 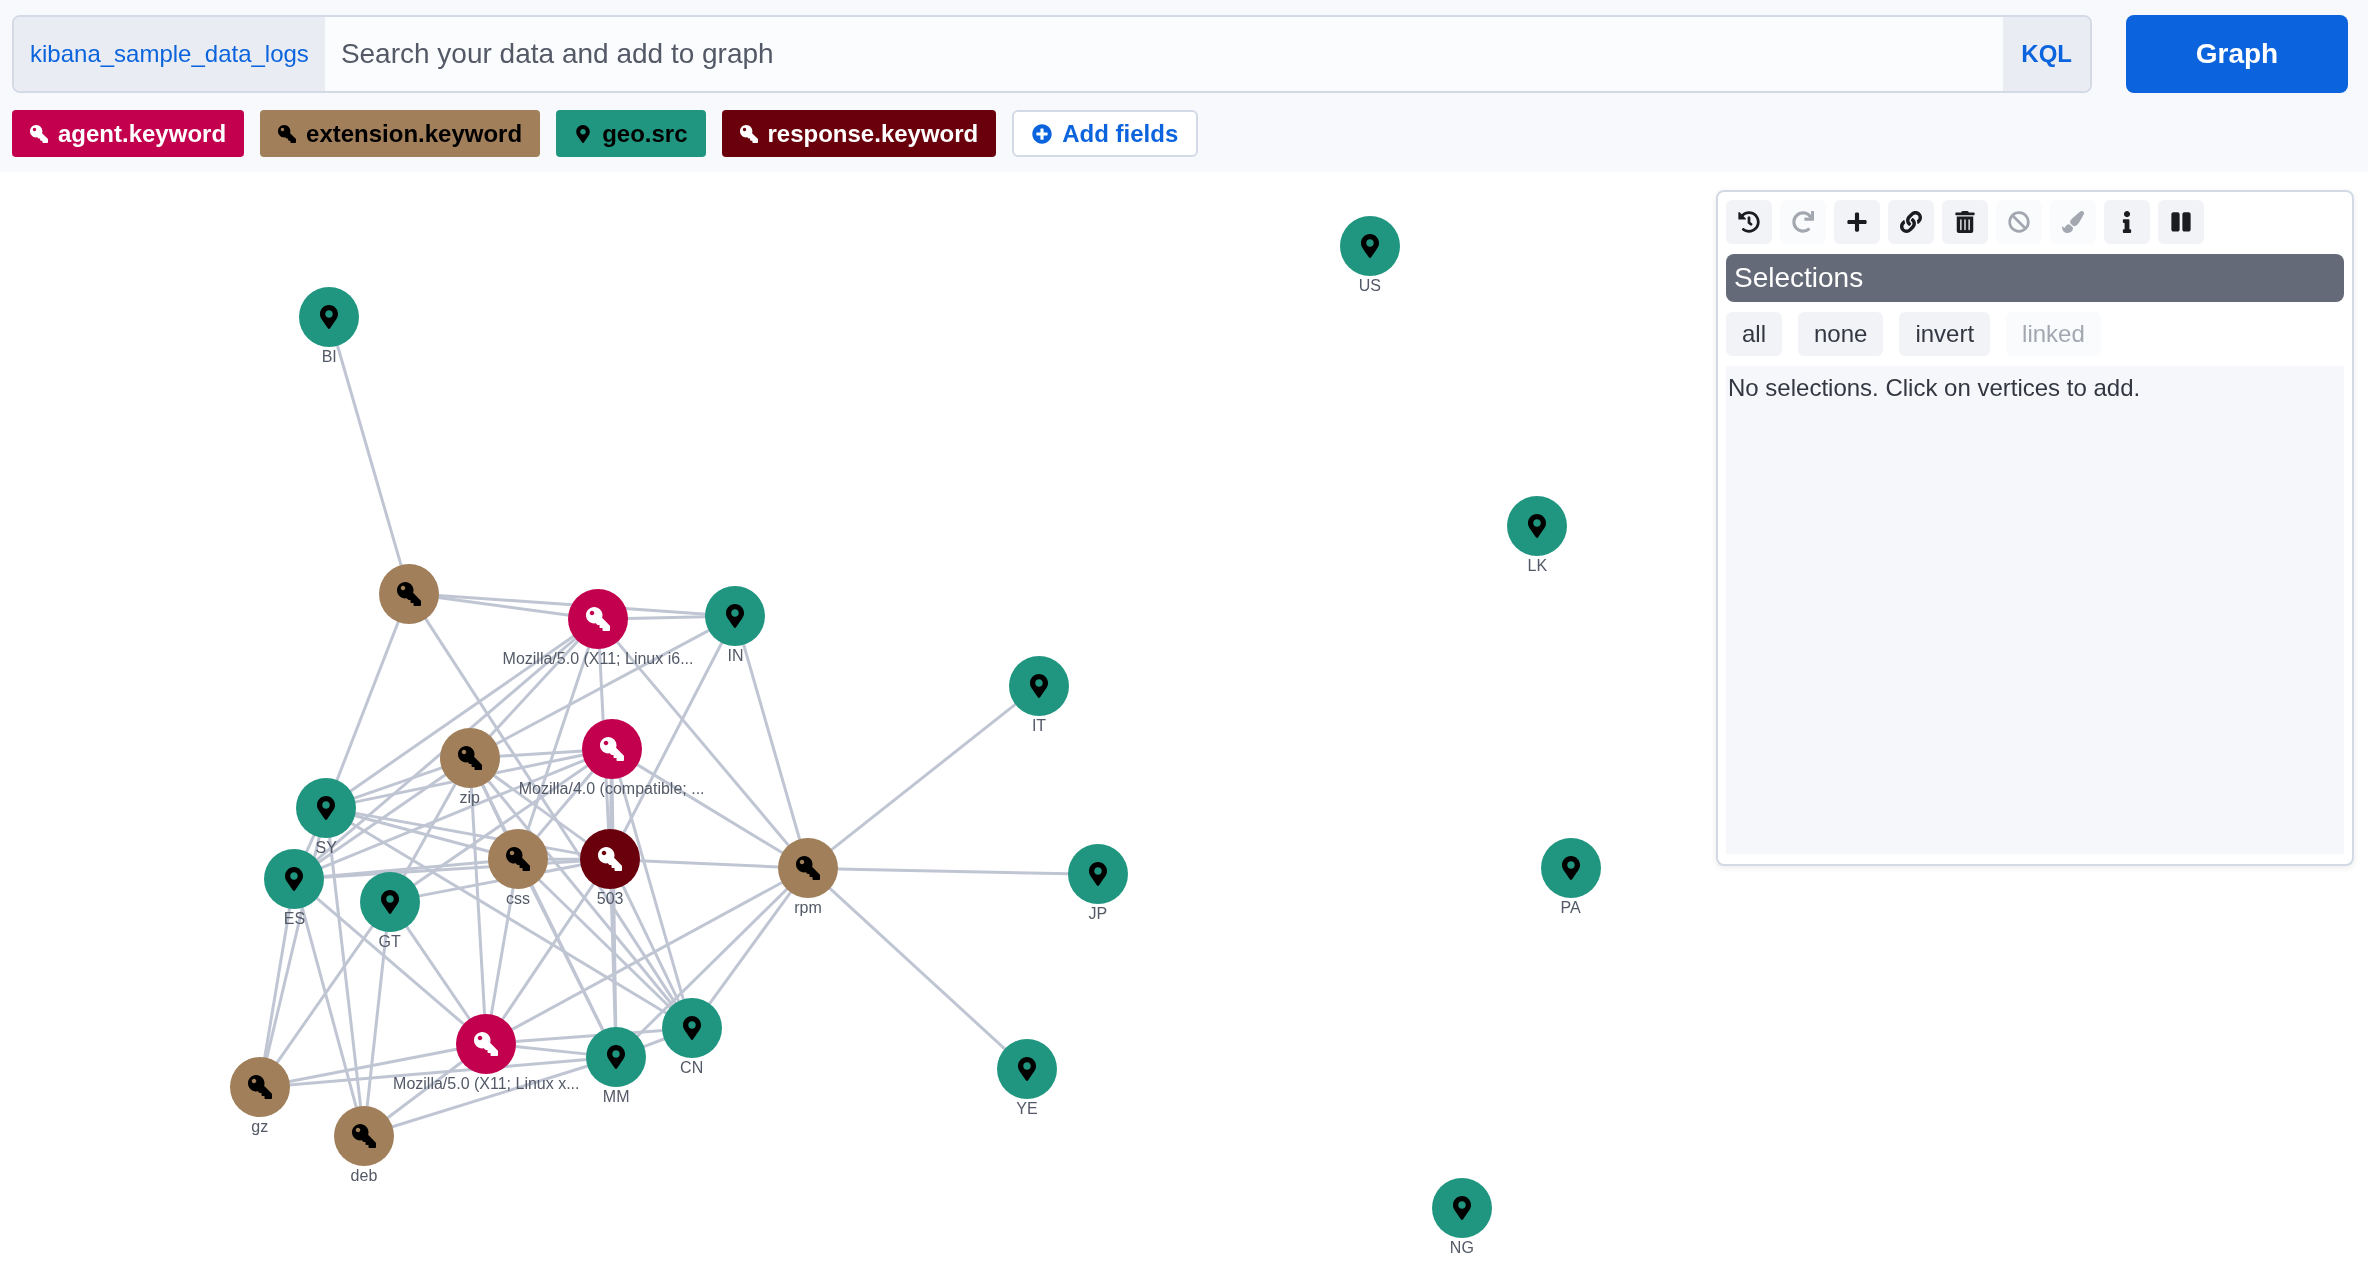 What do you see at coordinates (1052, 54) in the screenshot?
I see `search-bar: kibana_sample_data_logs Search your data and add to graph KQL` at bounding box center [1052, 54].